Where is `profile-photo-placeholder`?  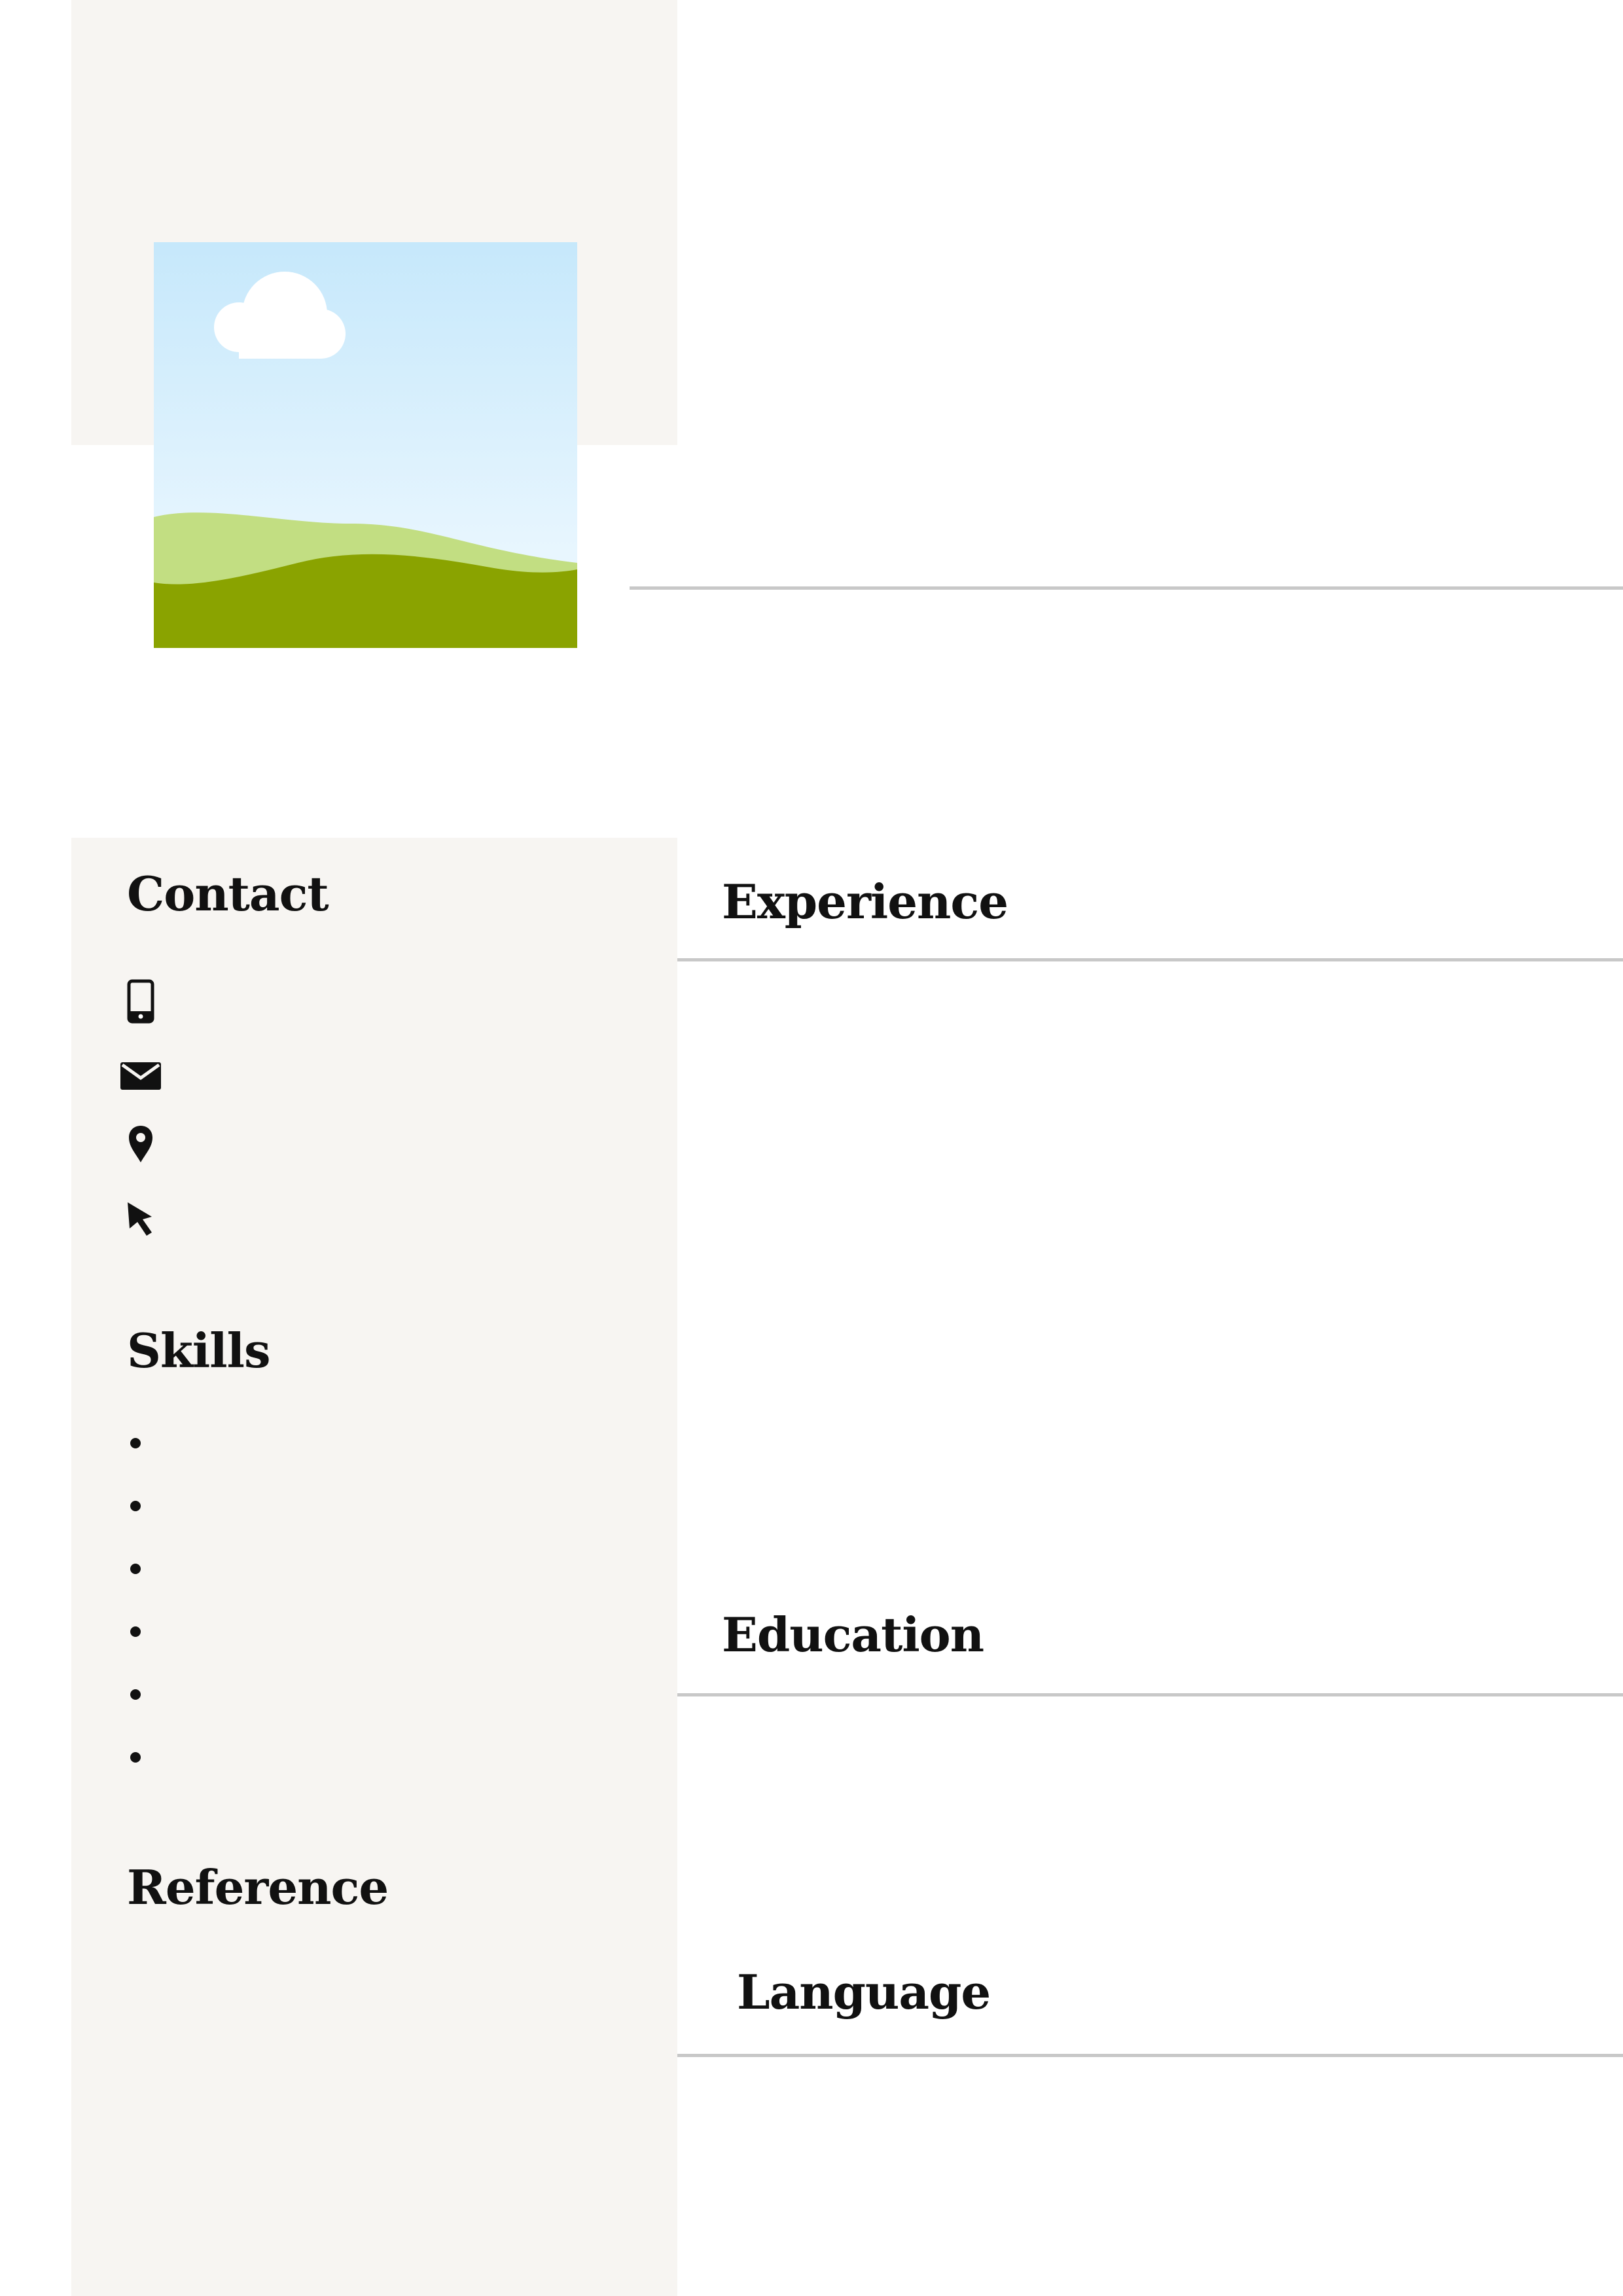
profile-photo-placeholder is located at coordinates (365, 445).